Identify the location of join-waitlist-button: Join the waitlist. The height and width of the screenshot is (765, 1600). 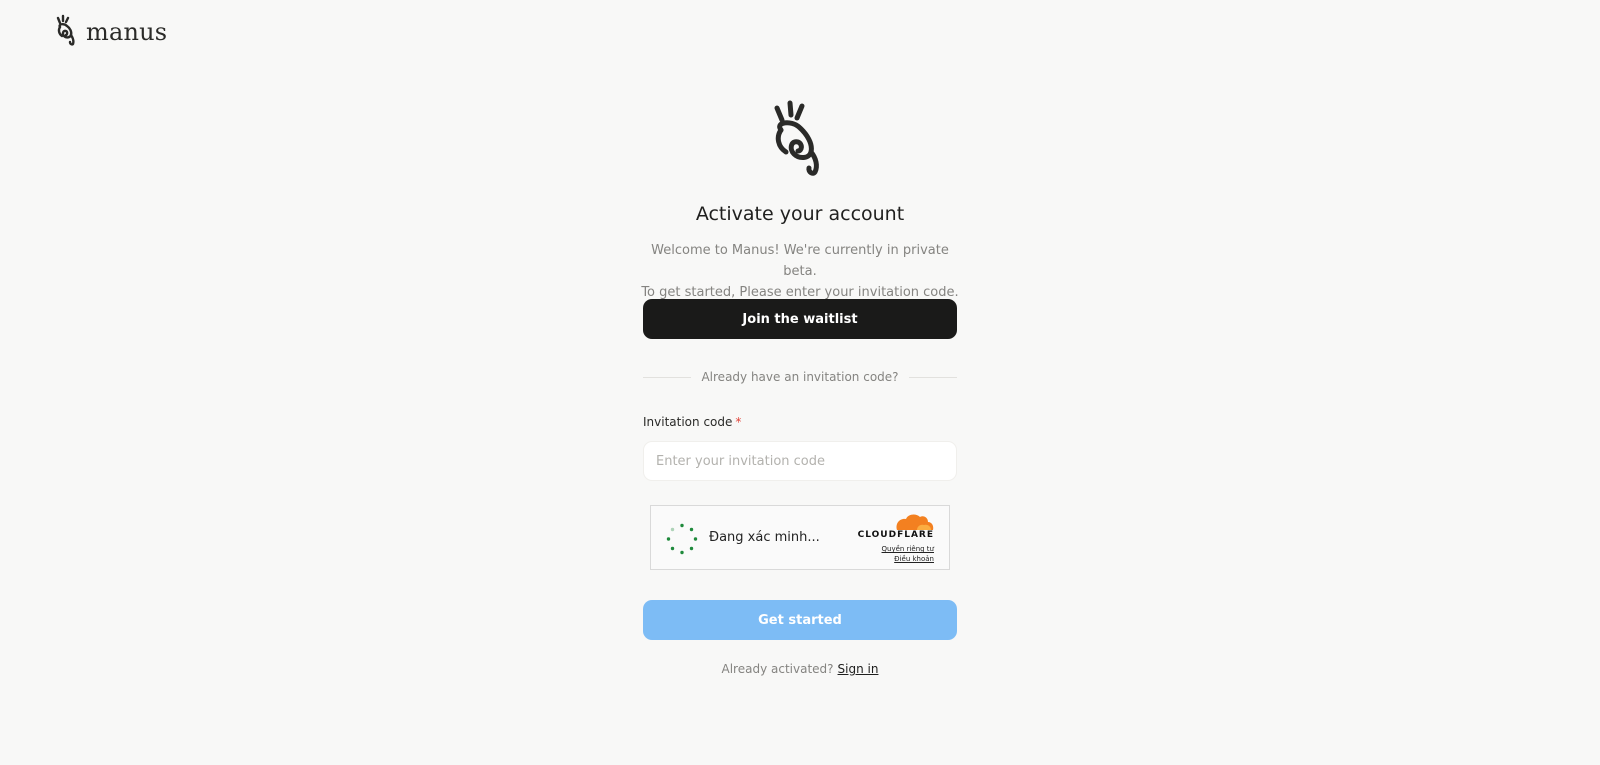
(800, 319).